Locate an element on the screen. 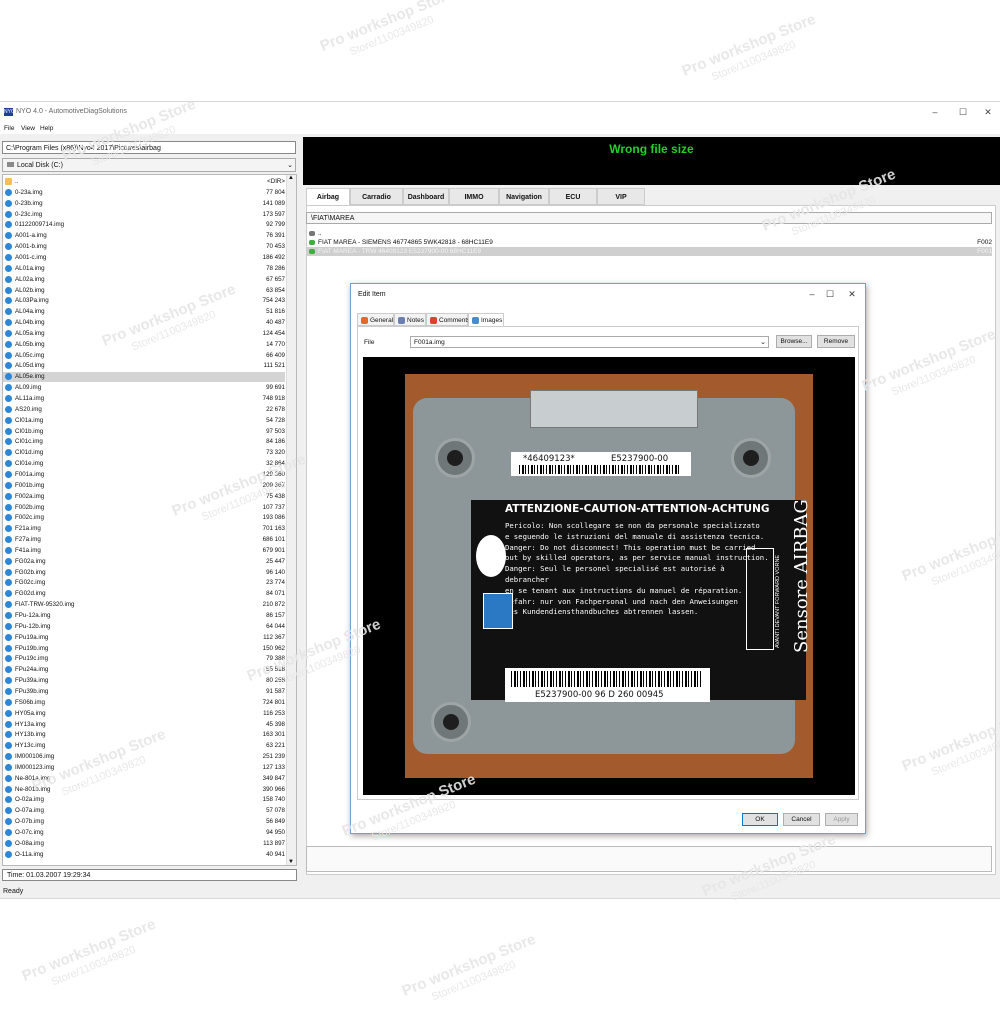 The height and width of the screenshot is (1015, 1000). file-row: F002c.img 193 086 is located at coordinates (144, 518).